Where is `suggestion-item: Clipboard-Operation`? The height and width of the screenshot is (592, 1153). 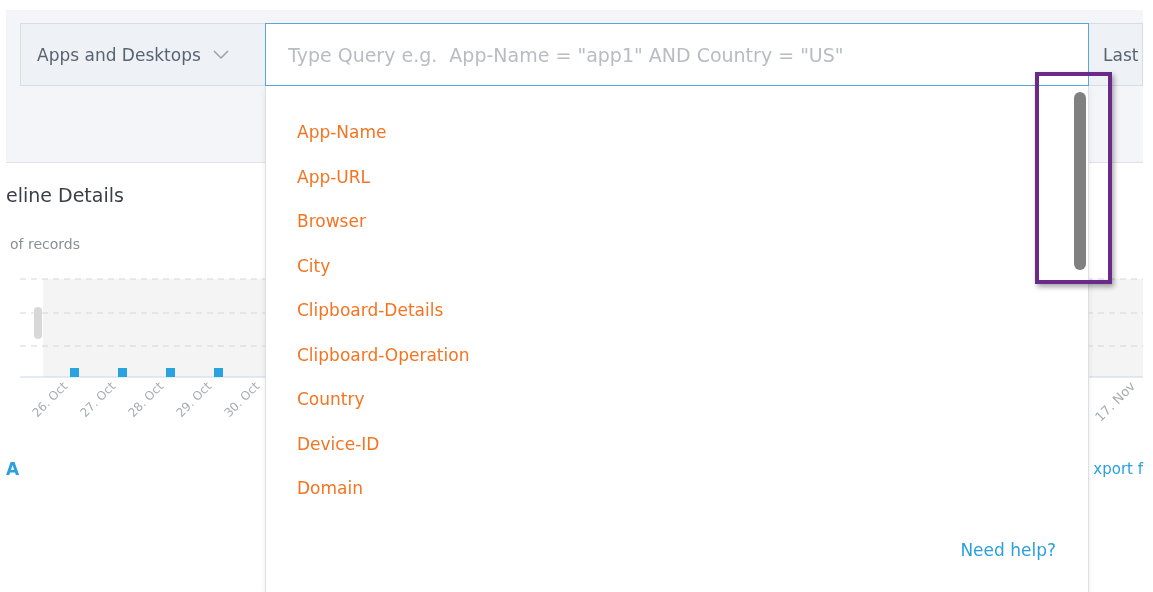 suggestion-item: Clipboard-Operation is located at coordinates (692, 363).